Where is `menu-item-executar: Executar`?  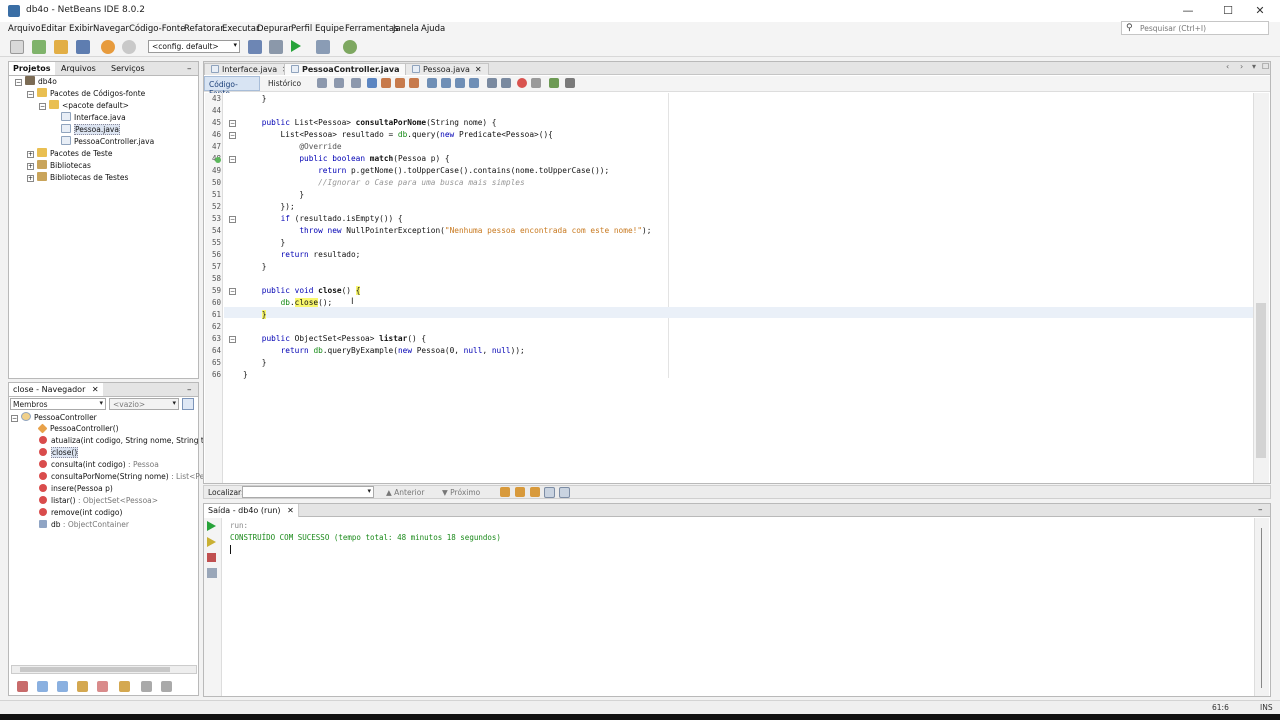 menu-item-executar: Executar is located at coordinates (240, 29).